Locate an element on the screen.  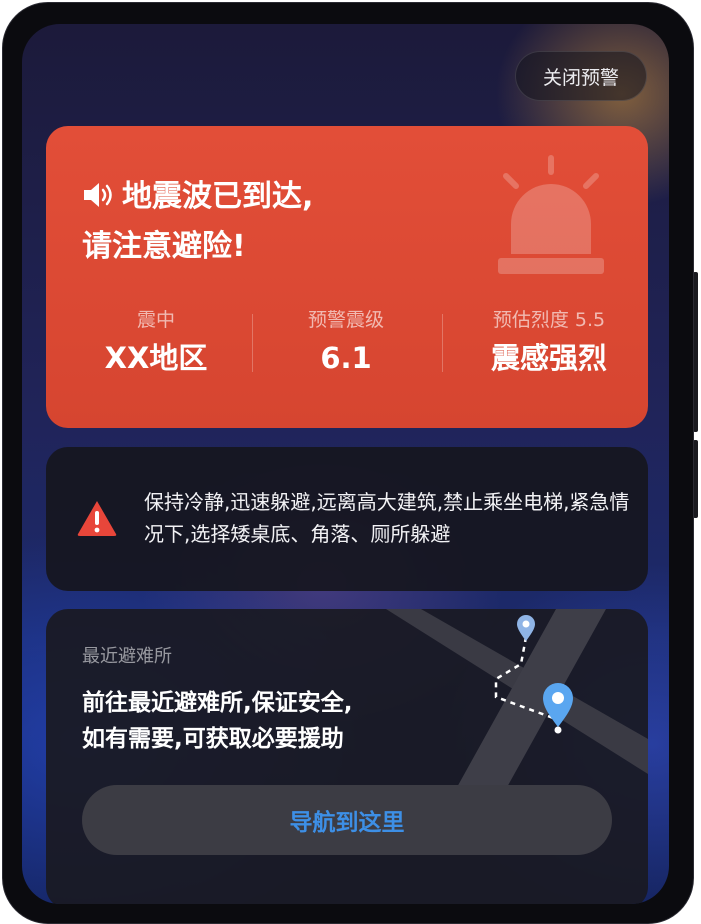
quake-stats: 震中 XX地区 预警震级 6.1 预估烈度 5.5 震感强烈 is located at coordinates (347, 346).